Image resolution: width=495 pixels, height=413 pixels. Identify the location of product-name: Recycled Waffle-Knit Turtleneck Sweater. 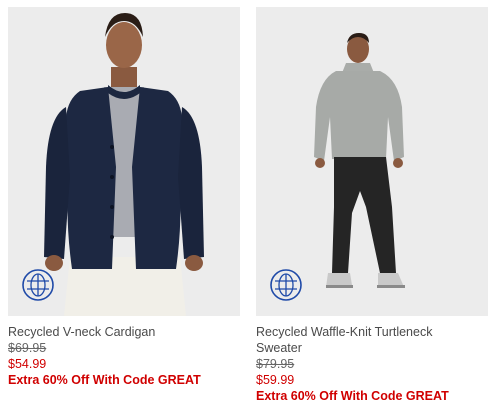
(356, 340).